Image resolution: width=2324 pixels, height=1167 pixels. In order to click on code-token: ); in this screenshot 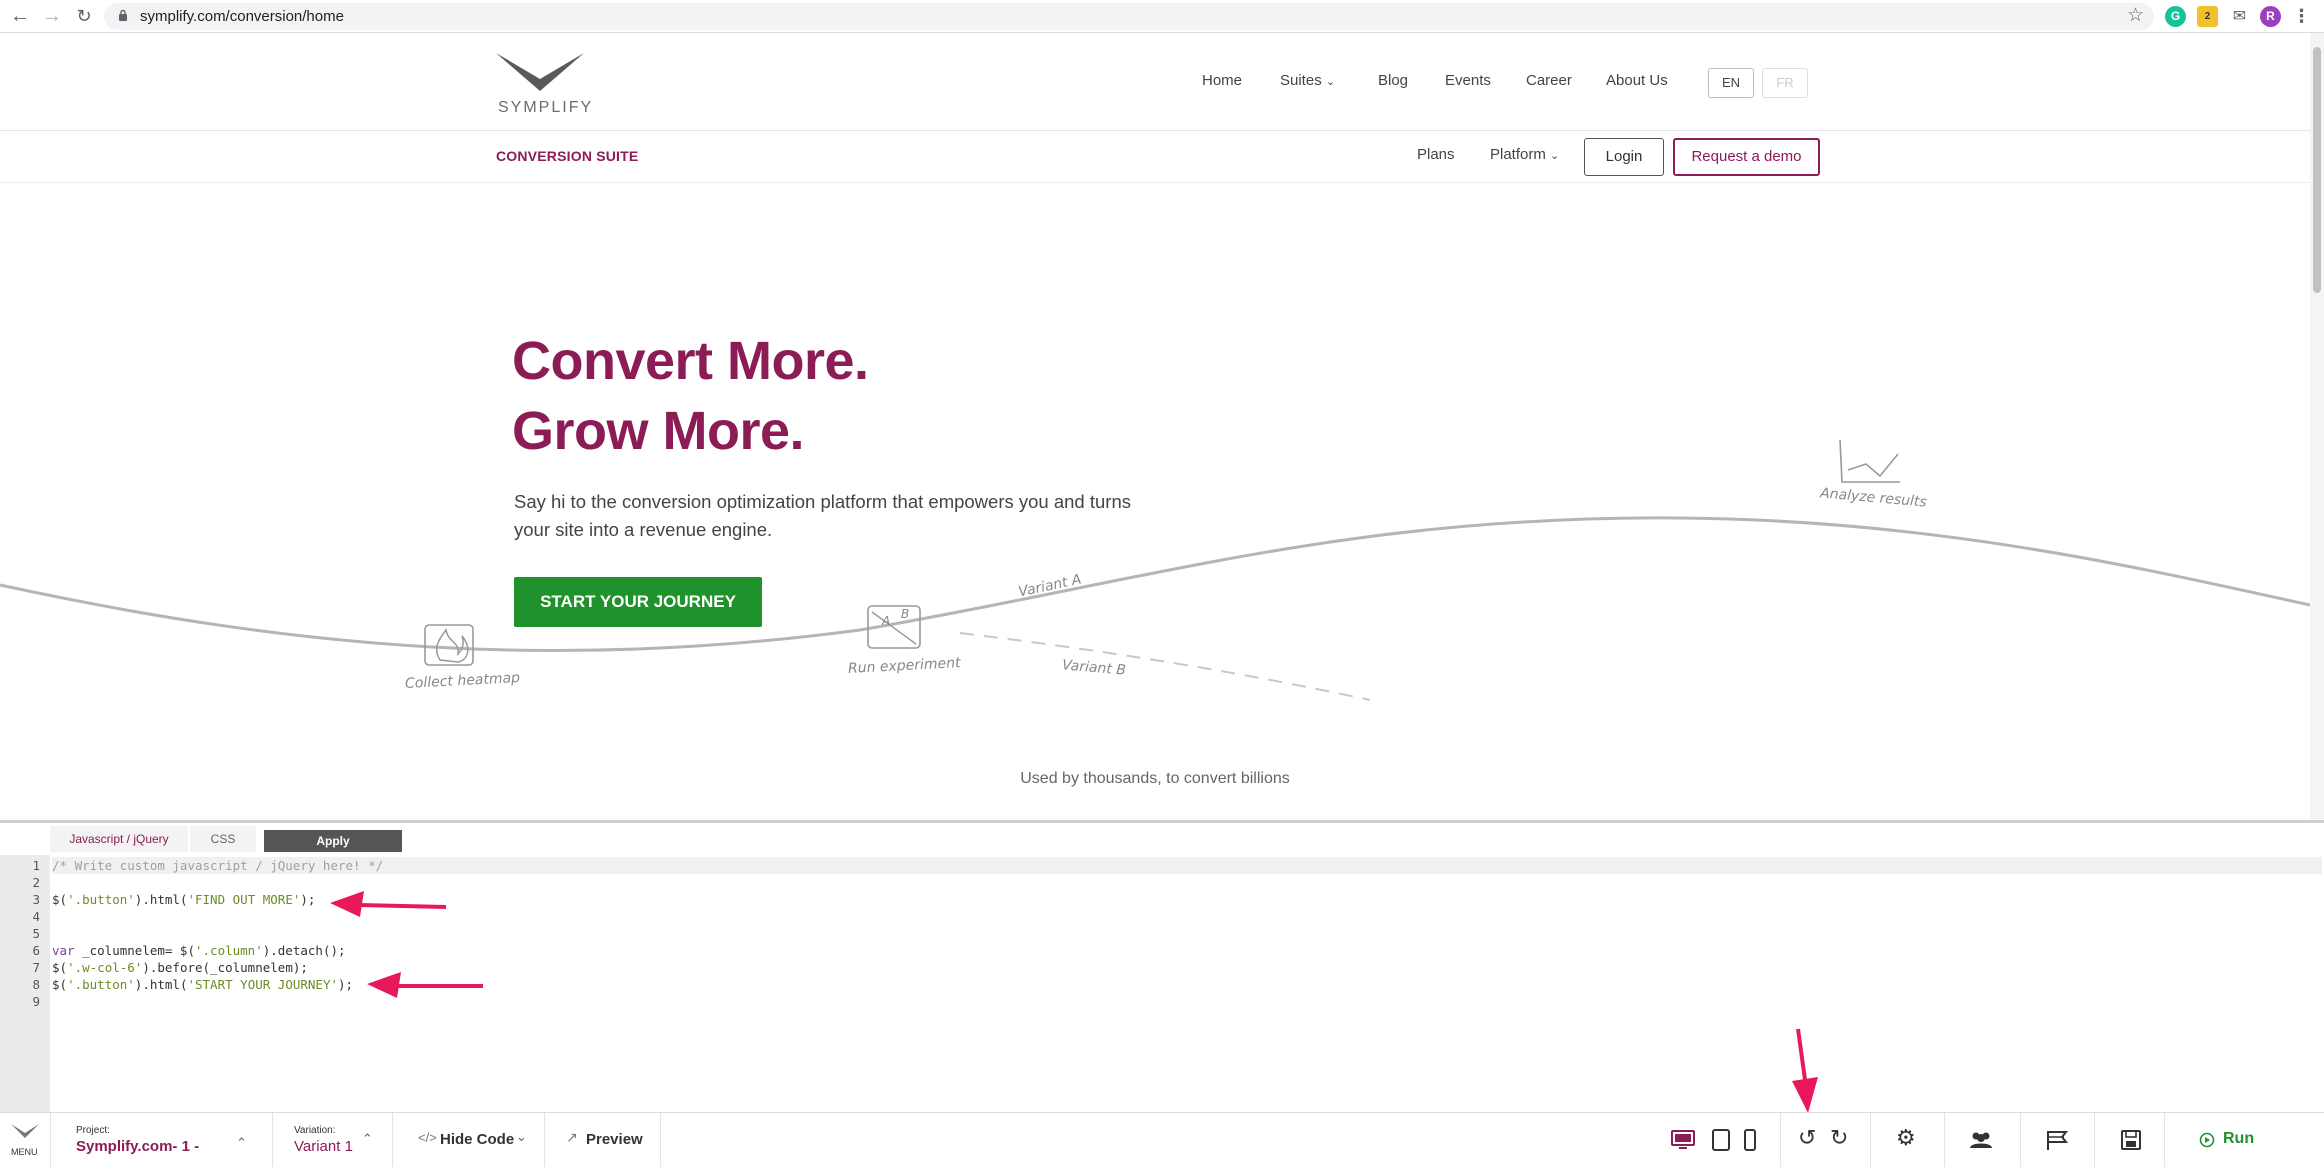, I will do `click(308, 899)`.